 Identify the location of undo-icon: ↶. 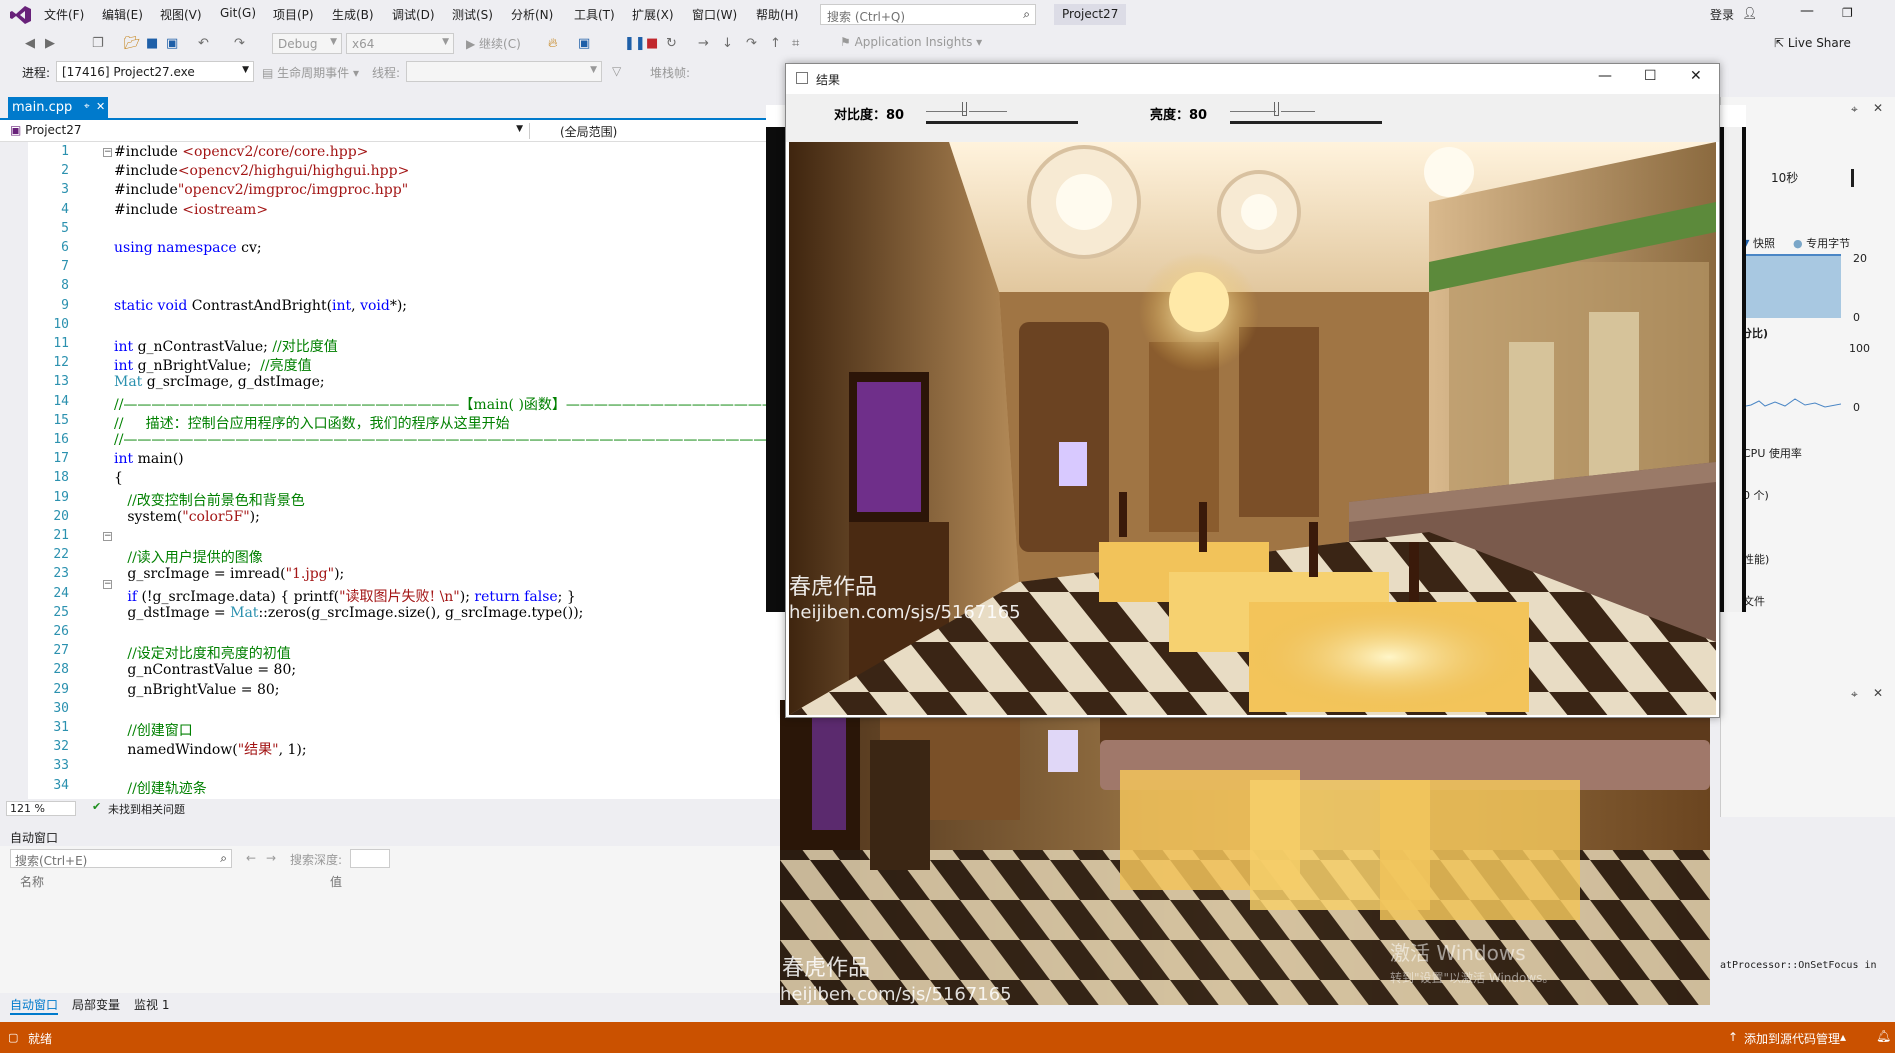
(203, 43).